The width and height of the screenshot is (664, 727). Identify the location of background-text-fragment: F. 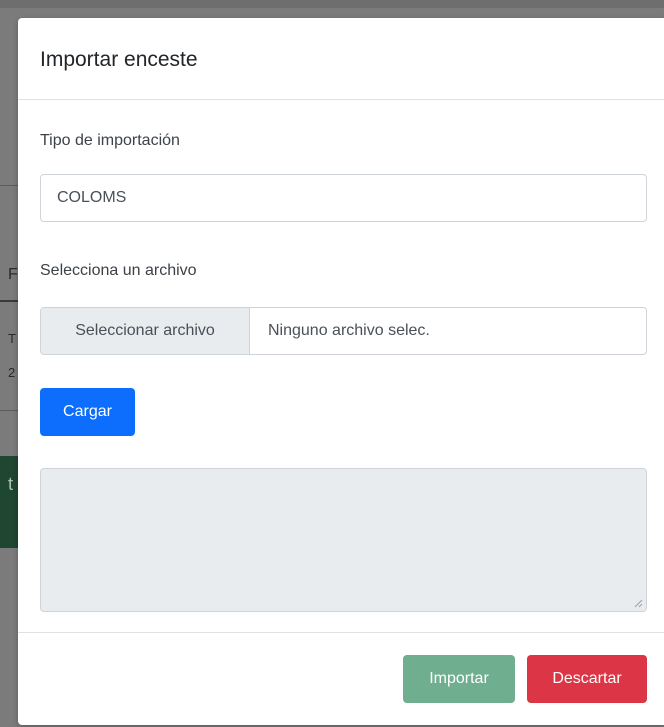
(13, 274).